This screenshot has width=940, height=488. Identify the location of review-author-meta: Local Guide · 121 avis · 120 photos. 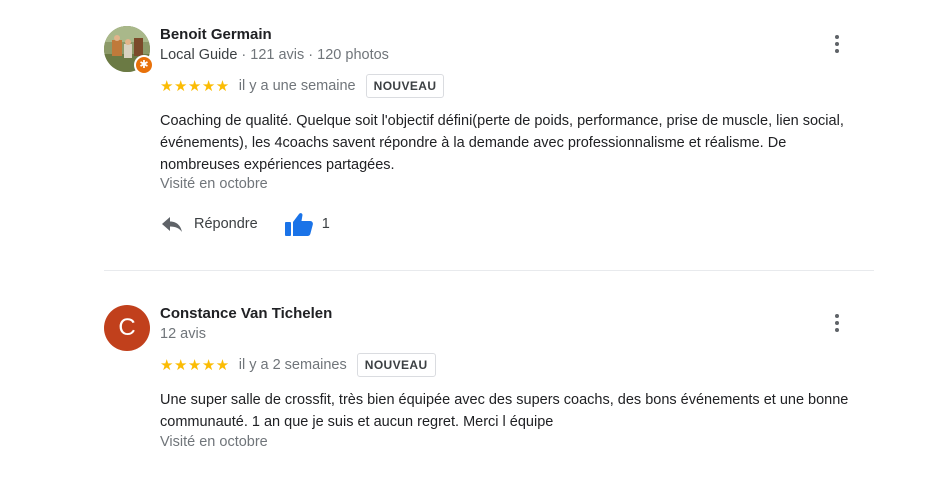
(274, 55).